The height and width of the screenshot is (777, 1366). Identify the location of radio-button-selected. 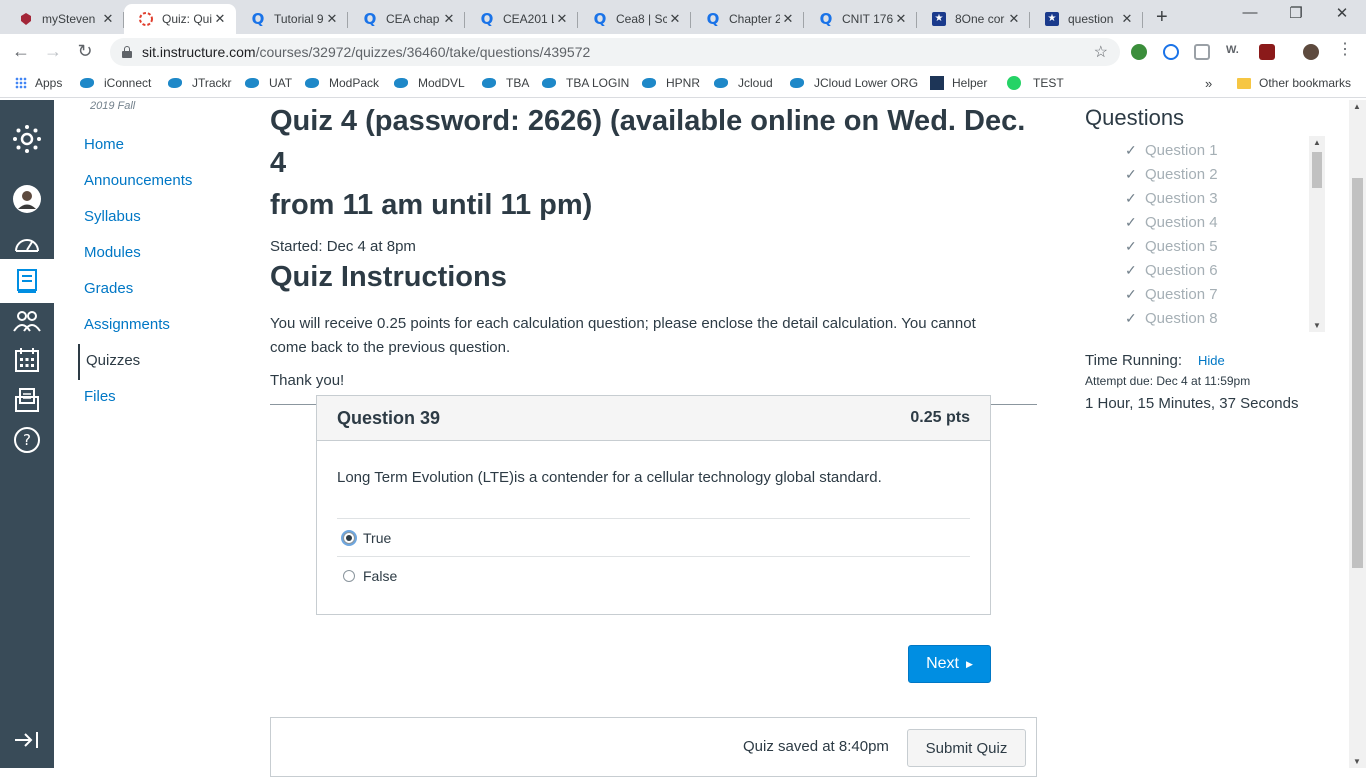
(349, 537).